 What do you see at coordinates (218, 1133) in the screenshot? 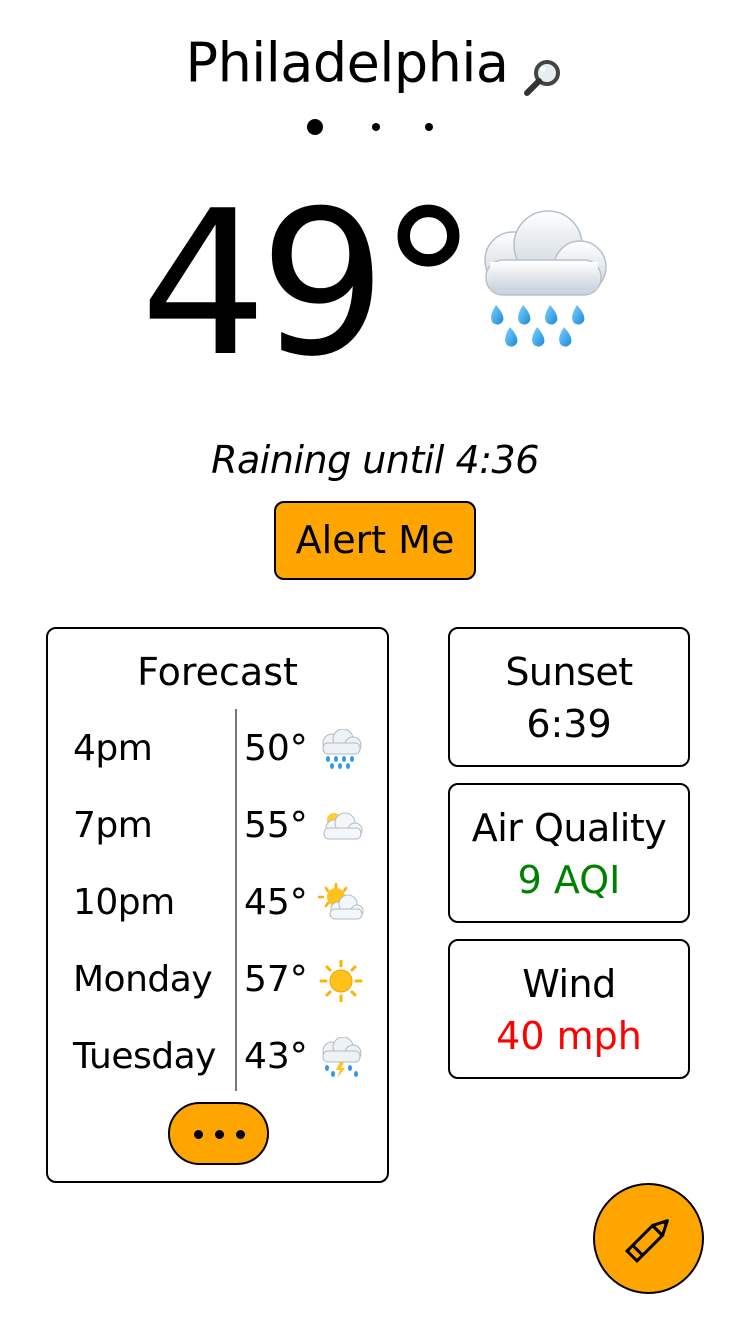
I see `more-forecast-button` at bounding box center [218, 1133].